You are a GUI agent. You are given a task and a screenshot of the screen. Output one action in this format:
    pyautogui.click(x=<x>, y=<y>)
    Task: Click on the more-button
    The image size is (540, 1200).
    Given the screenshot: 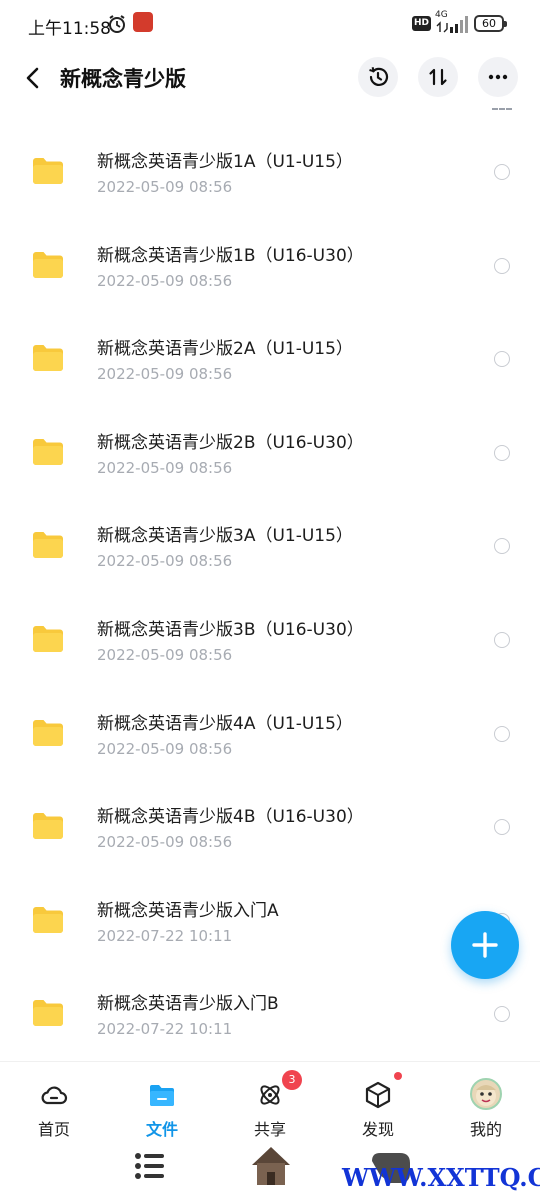 What is the action you would take?
    pyautogui.click(x=498, y=77)
    